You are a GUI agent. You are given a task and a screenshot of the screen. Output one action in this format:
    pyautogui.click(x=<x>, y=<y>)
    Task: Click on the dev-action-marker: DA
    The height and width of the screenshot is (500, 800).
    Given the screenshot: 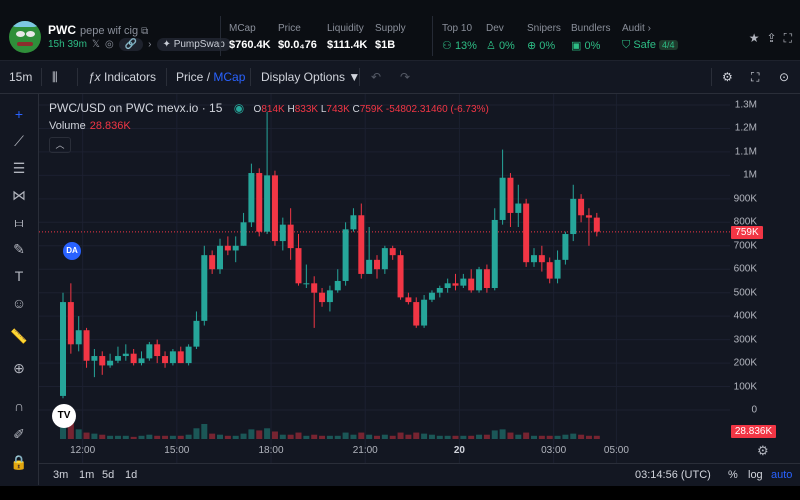 What is the action you would take?
    pyautogui.click(x=72, y=251)
    